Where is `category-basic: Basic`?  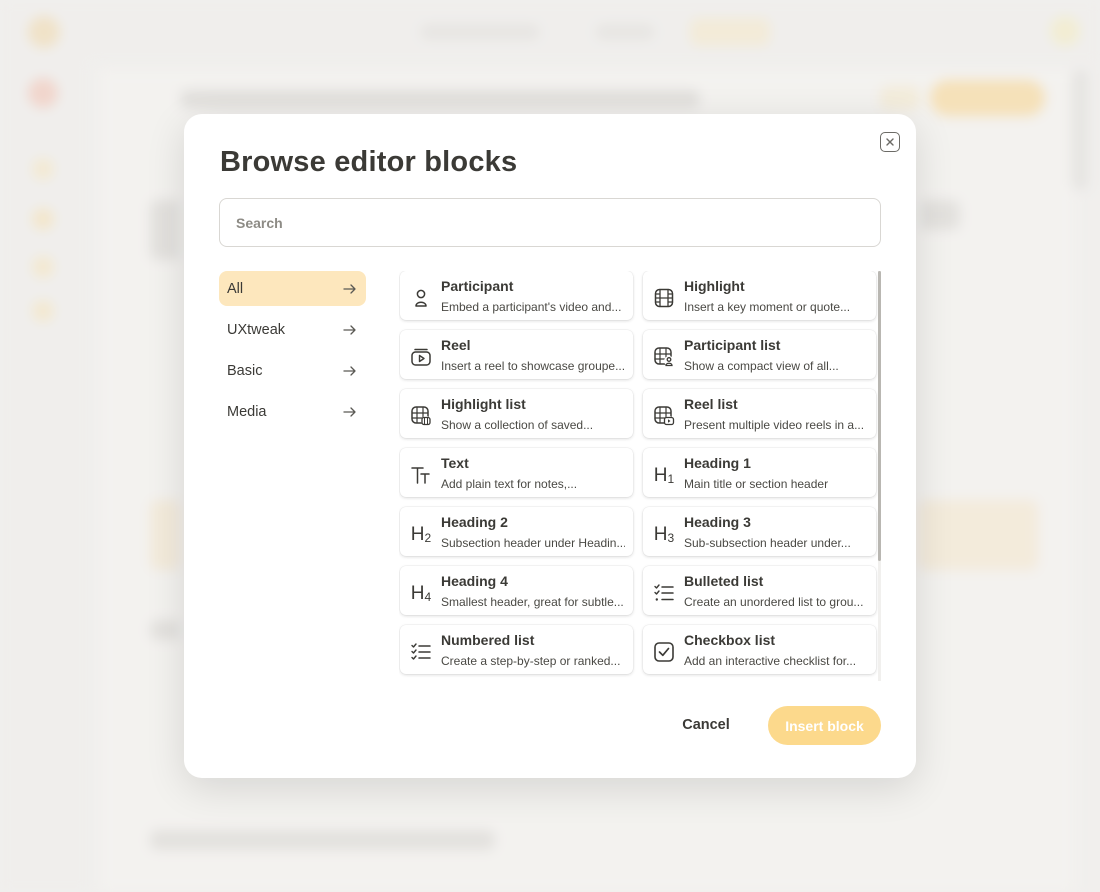 category-basic: Basic is located at coordinates (292, 370).